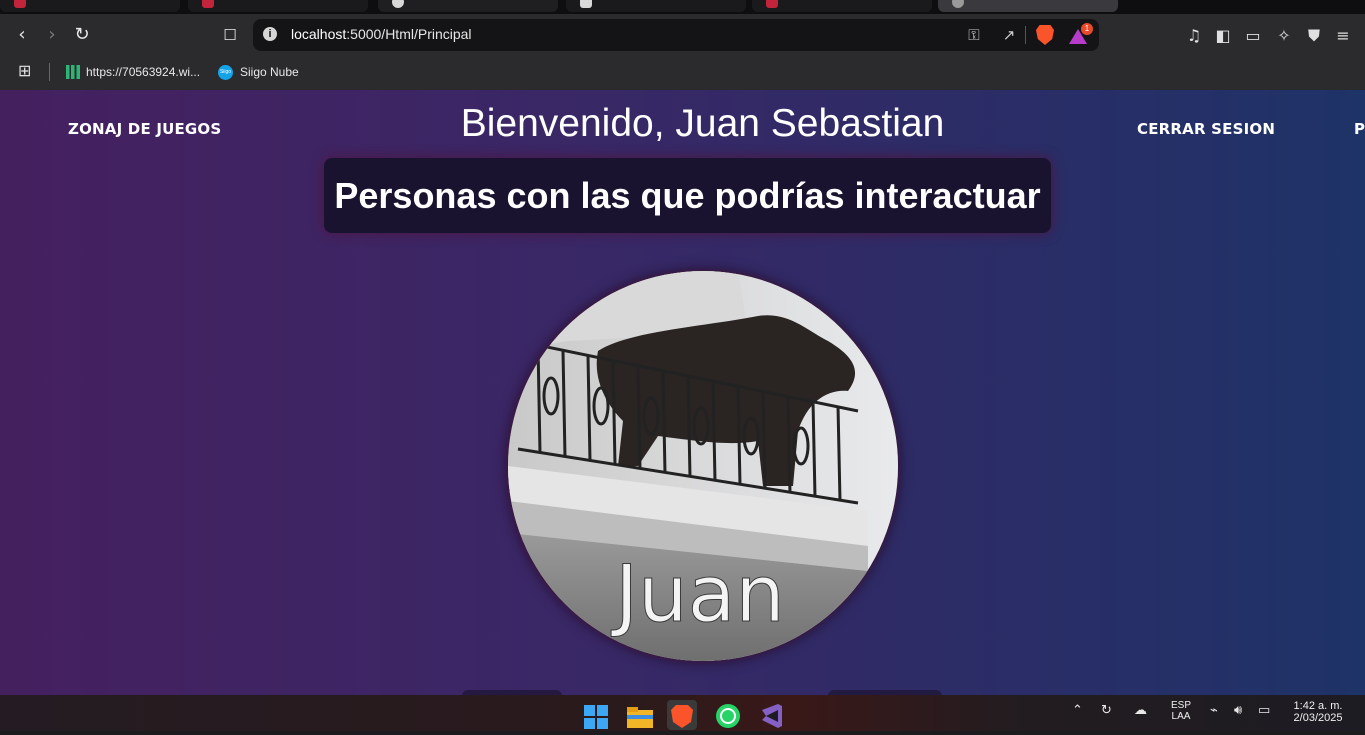  What do you see at coordinates (1140, 710) in the screenshot?
I see `onedrive-icon: ☁` at bounding box center [1140, 710].